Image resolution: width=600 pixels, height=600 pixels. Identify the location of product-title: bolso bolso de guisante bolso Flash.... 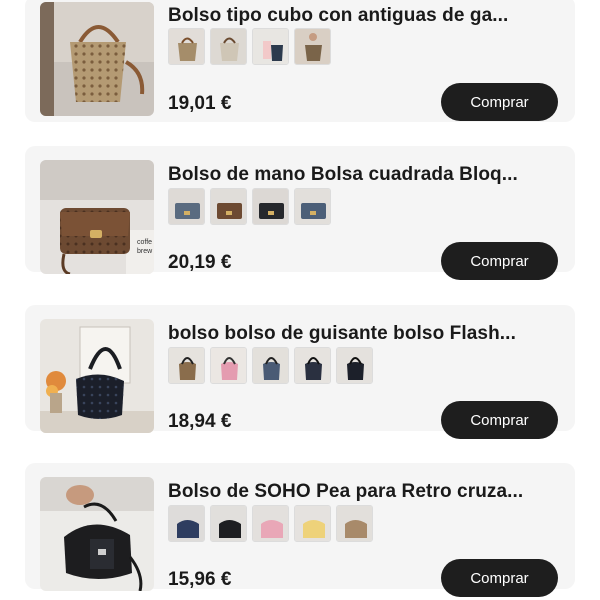
(360, 334).